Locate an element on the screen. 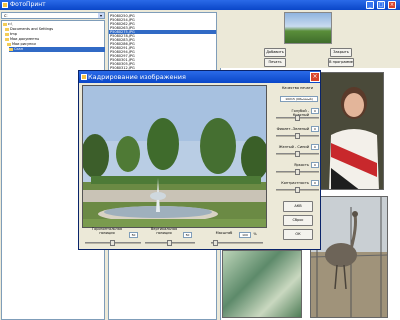 The width and height of the screenshot is (400, 320). v-position-label: Вертикальная позиция is located at coordinates (164, 231).